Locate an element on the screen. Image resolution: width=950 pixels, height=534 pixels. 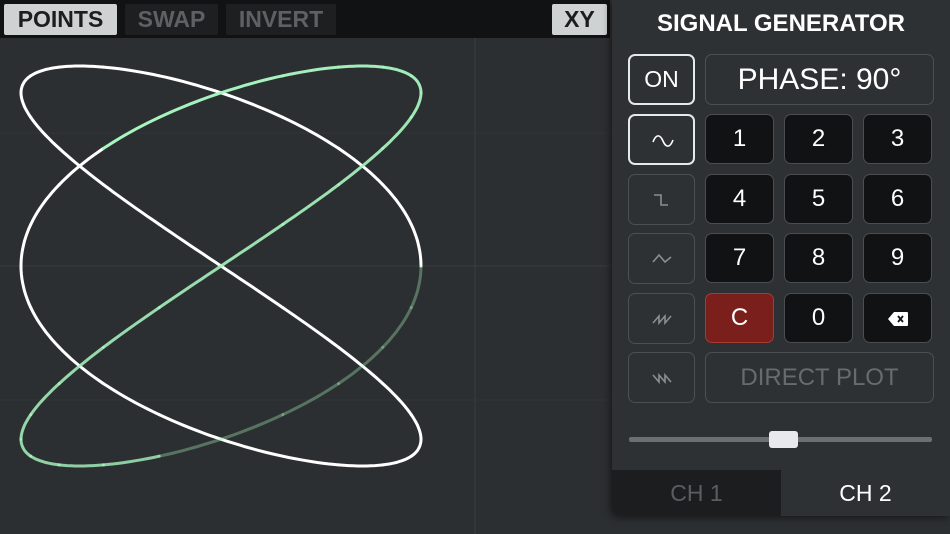
square-wave-icon is located at coordinates (661, 200).